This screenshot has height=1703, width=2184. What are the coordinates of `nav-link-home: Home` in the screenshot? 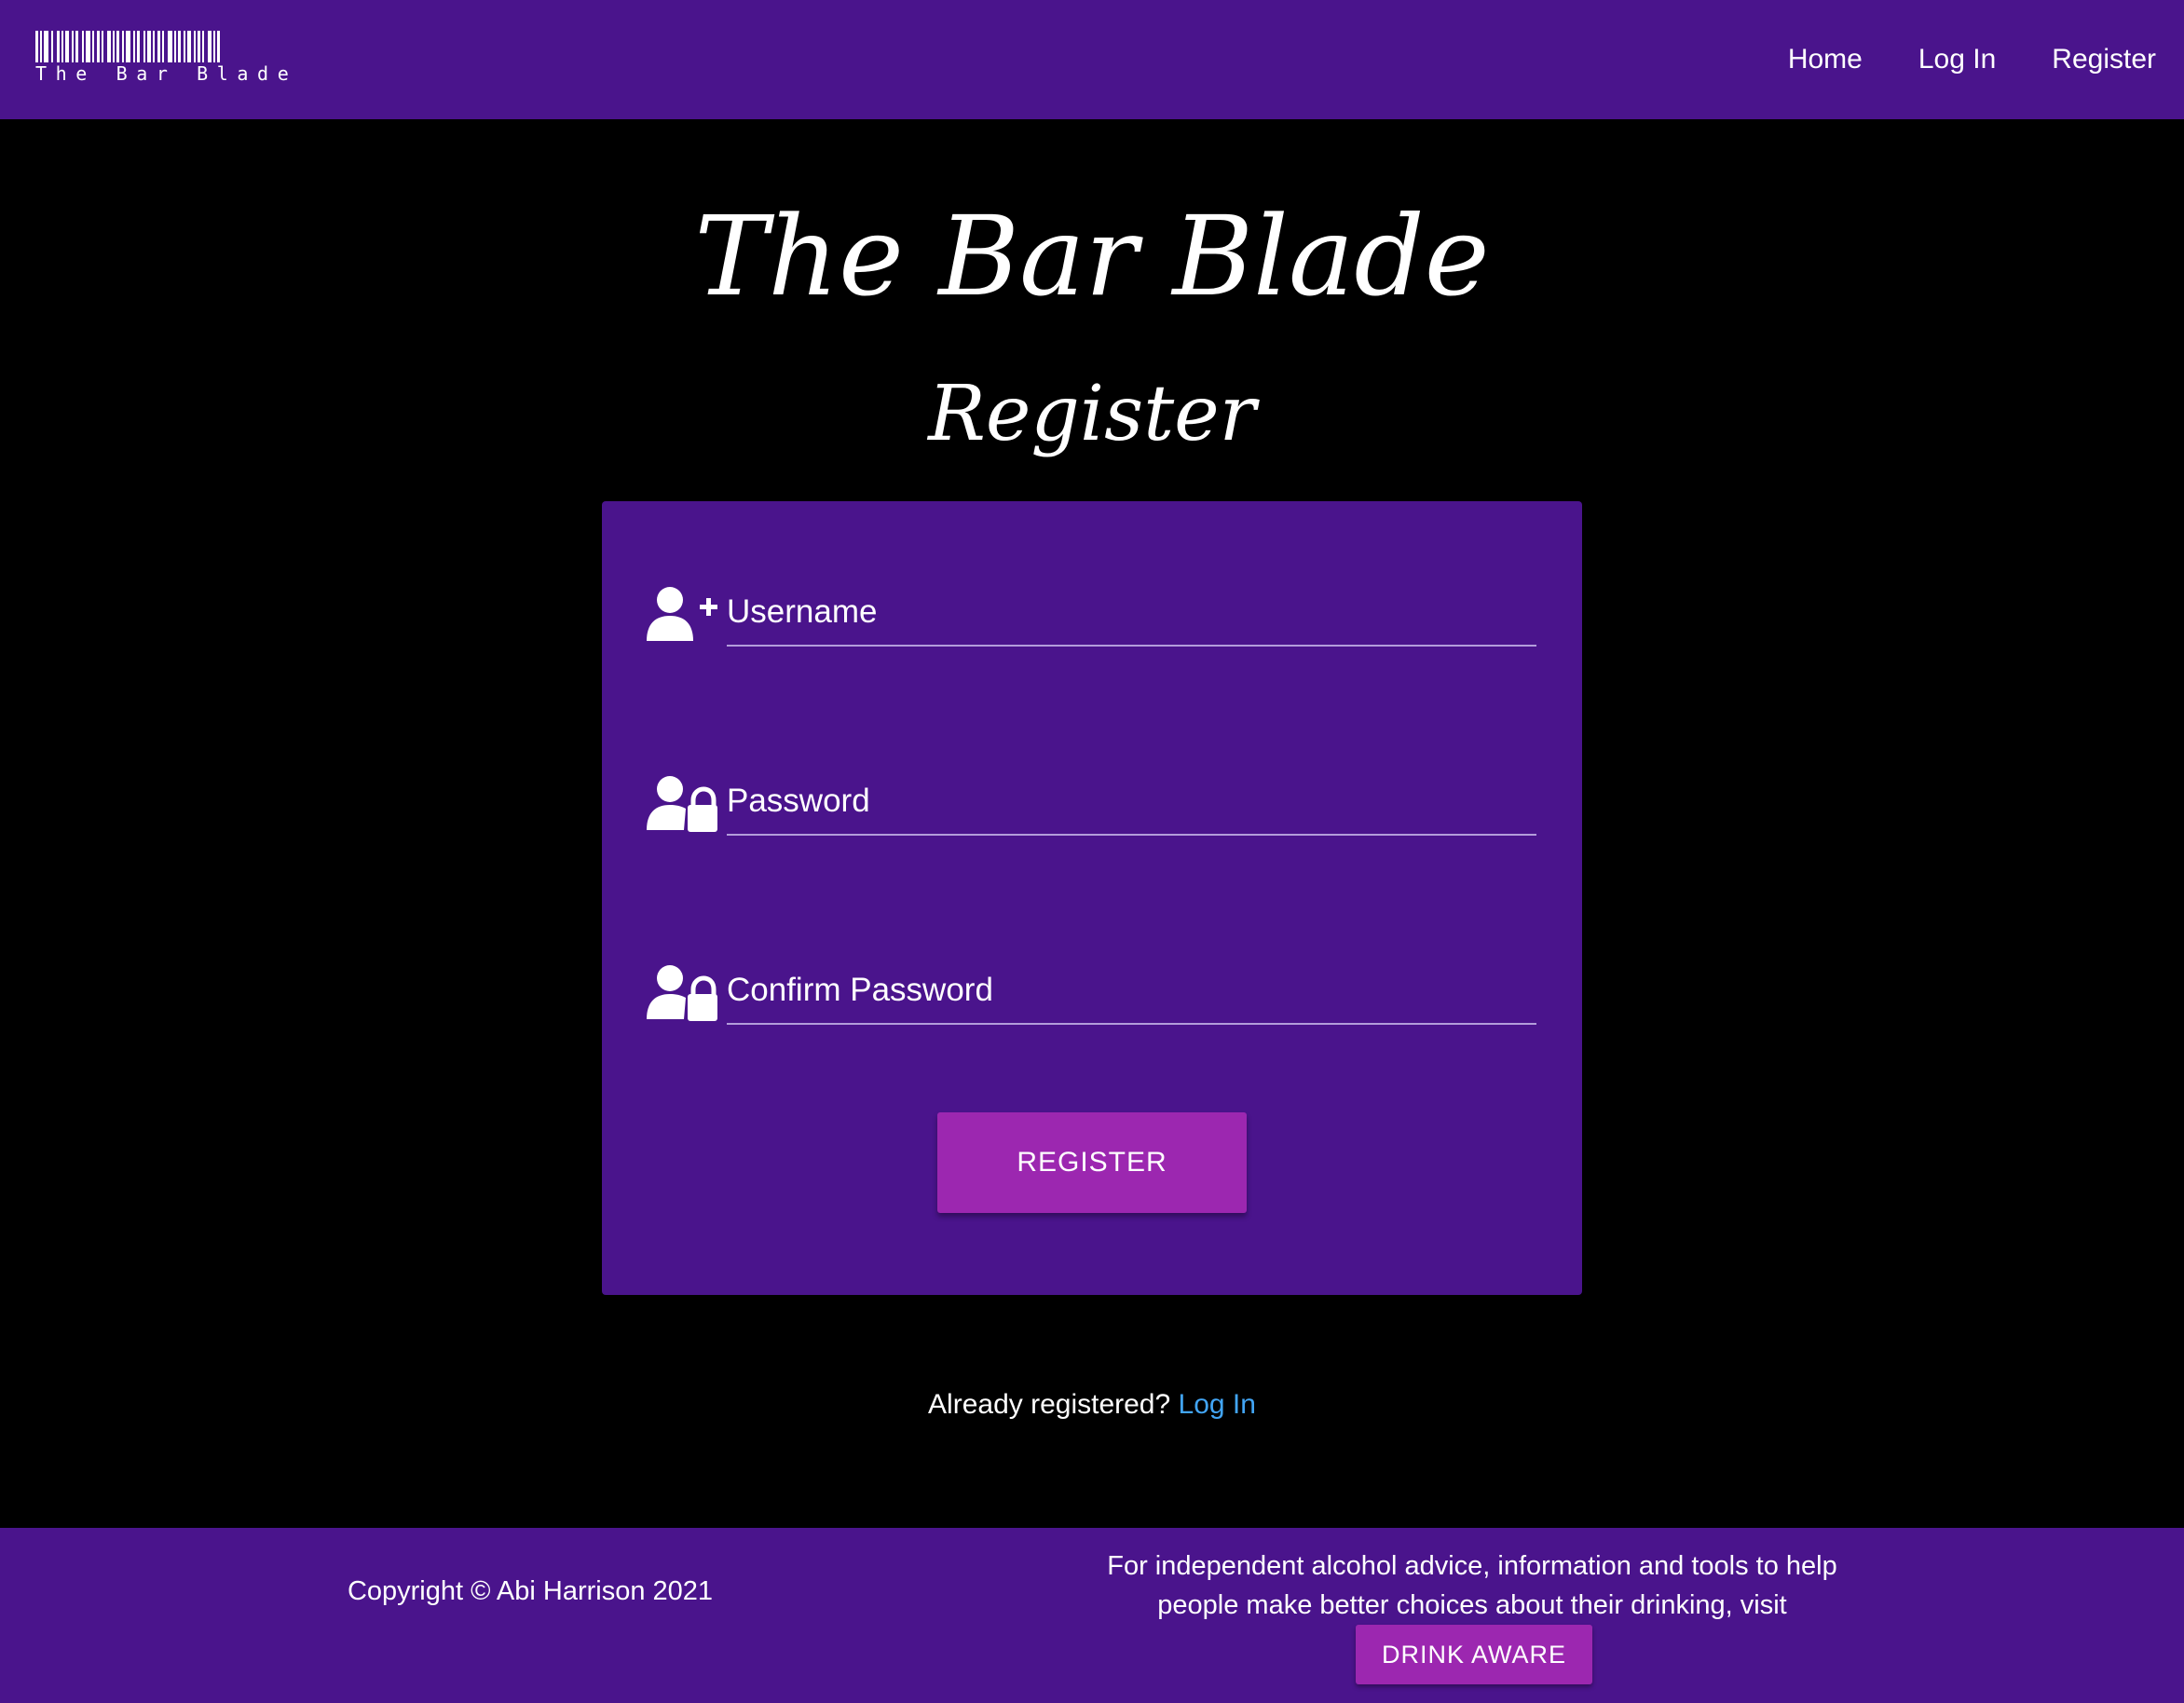 It's located at (1825, 59).